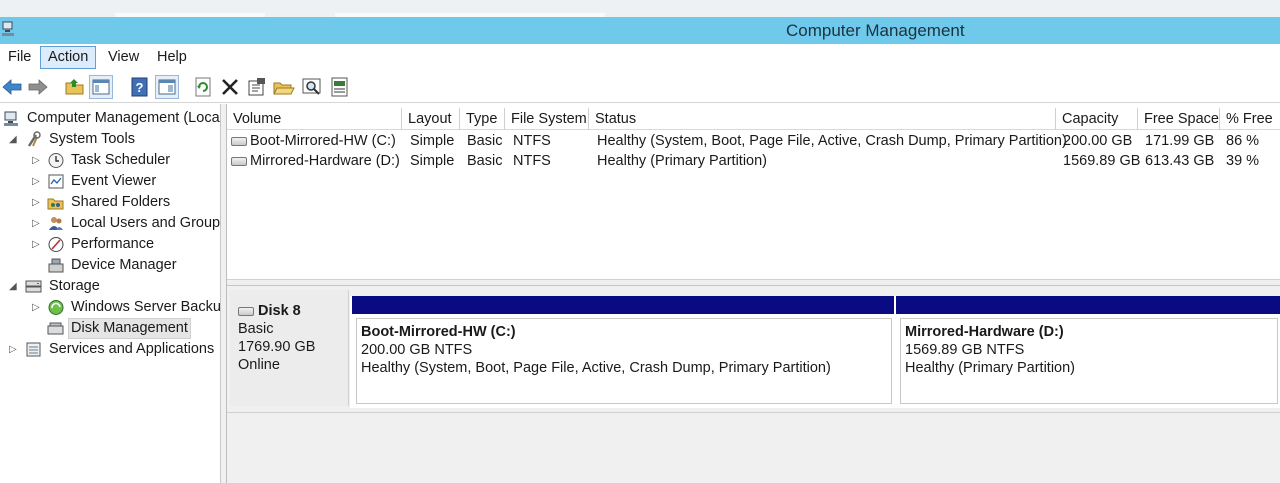  I want to click on tree-item-shared-folders: ▷ Shared Folders, so click(110, 202).